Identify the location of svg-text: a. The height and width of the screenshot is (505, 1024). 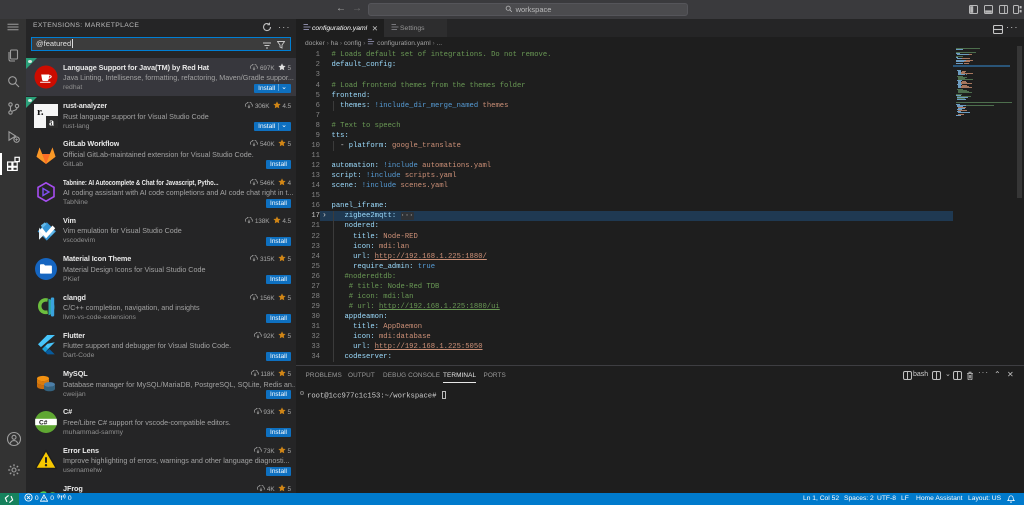
(51, 122).